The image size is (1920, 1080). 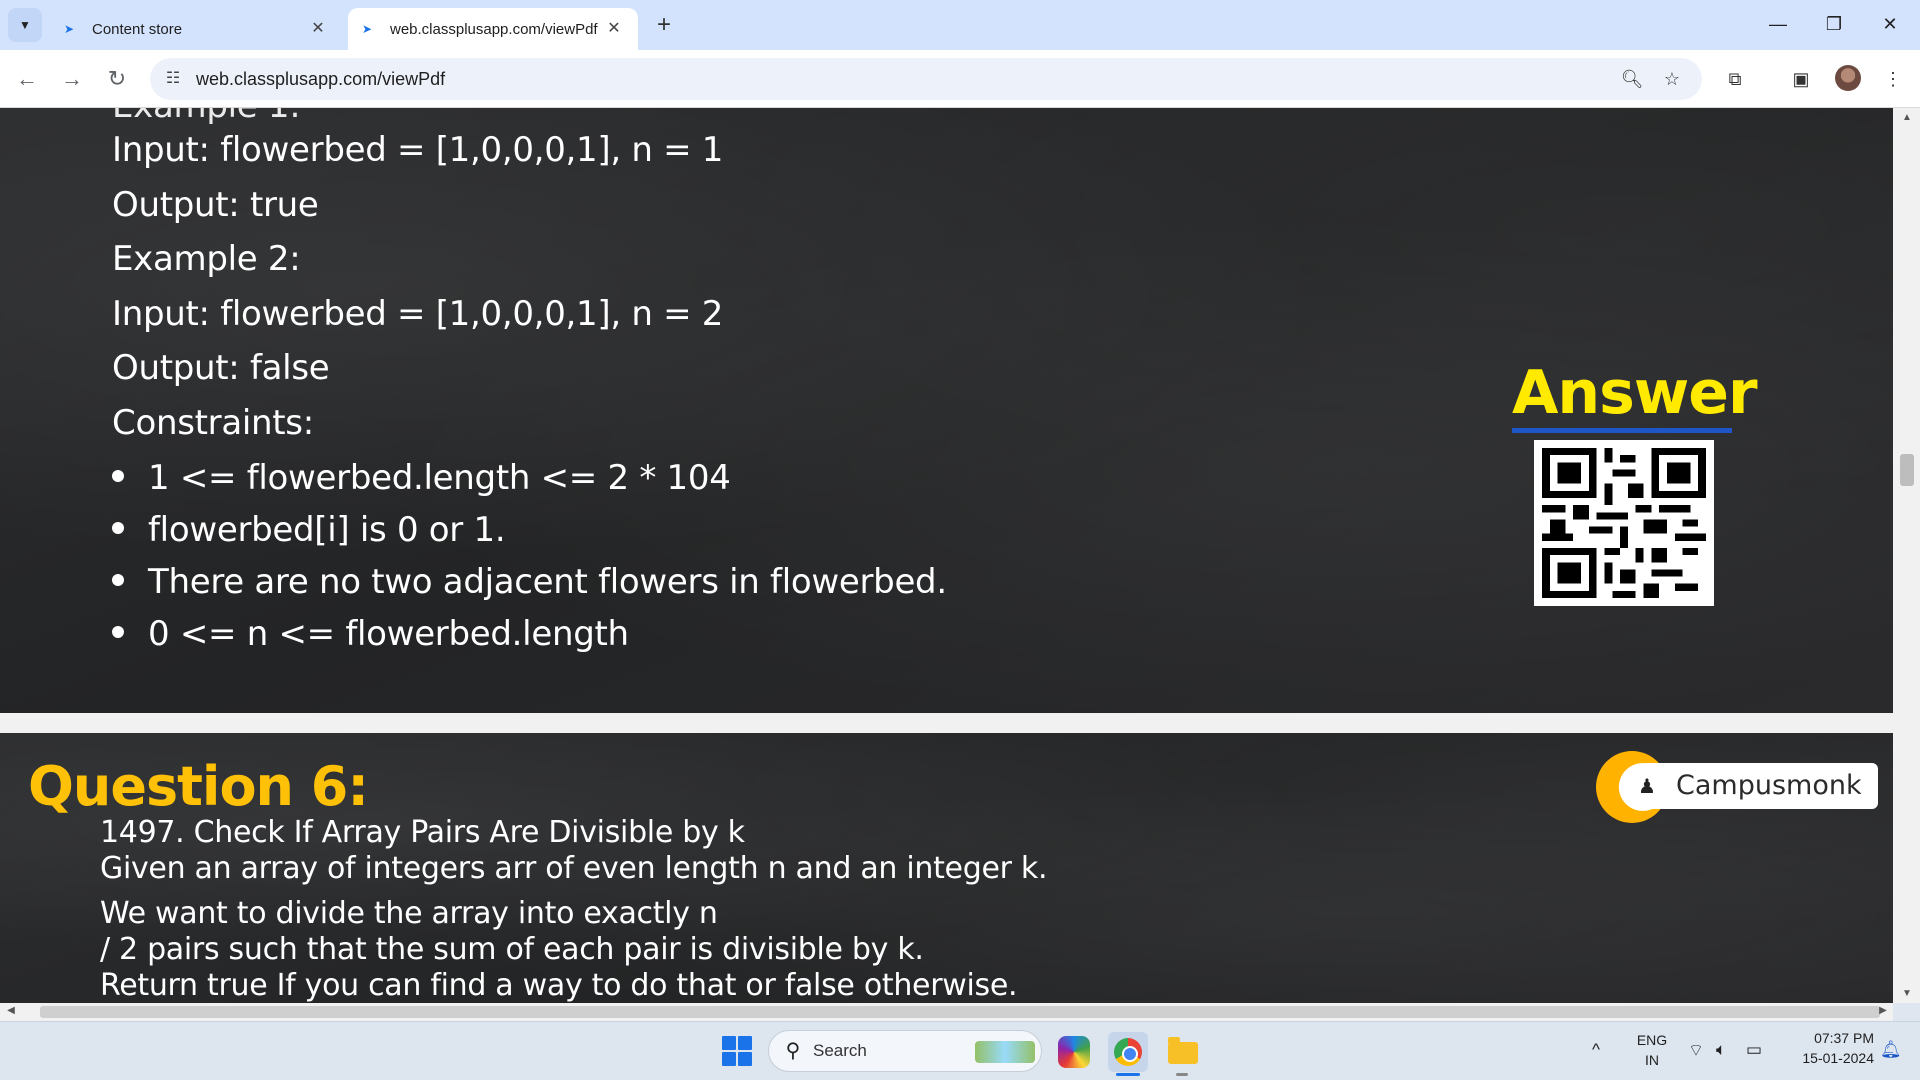 I want to click on new-tab-button: +, so click(x=664, y=26).